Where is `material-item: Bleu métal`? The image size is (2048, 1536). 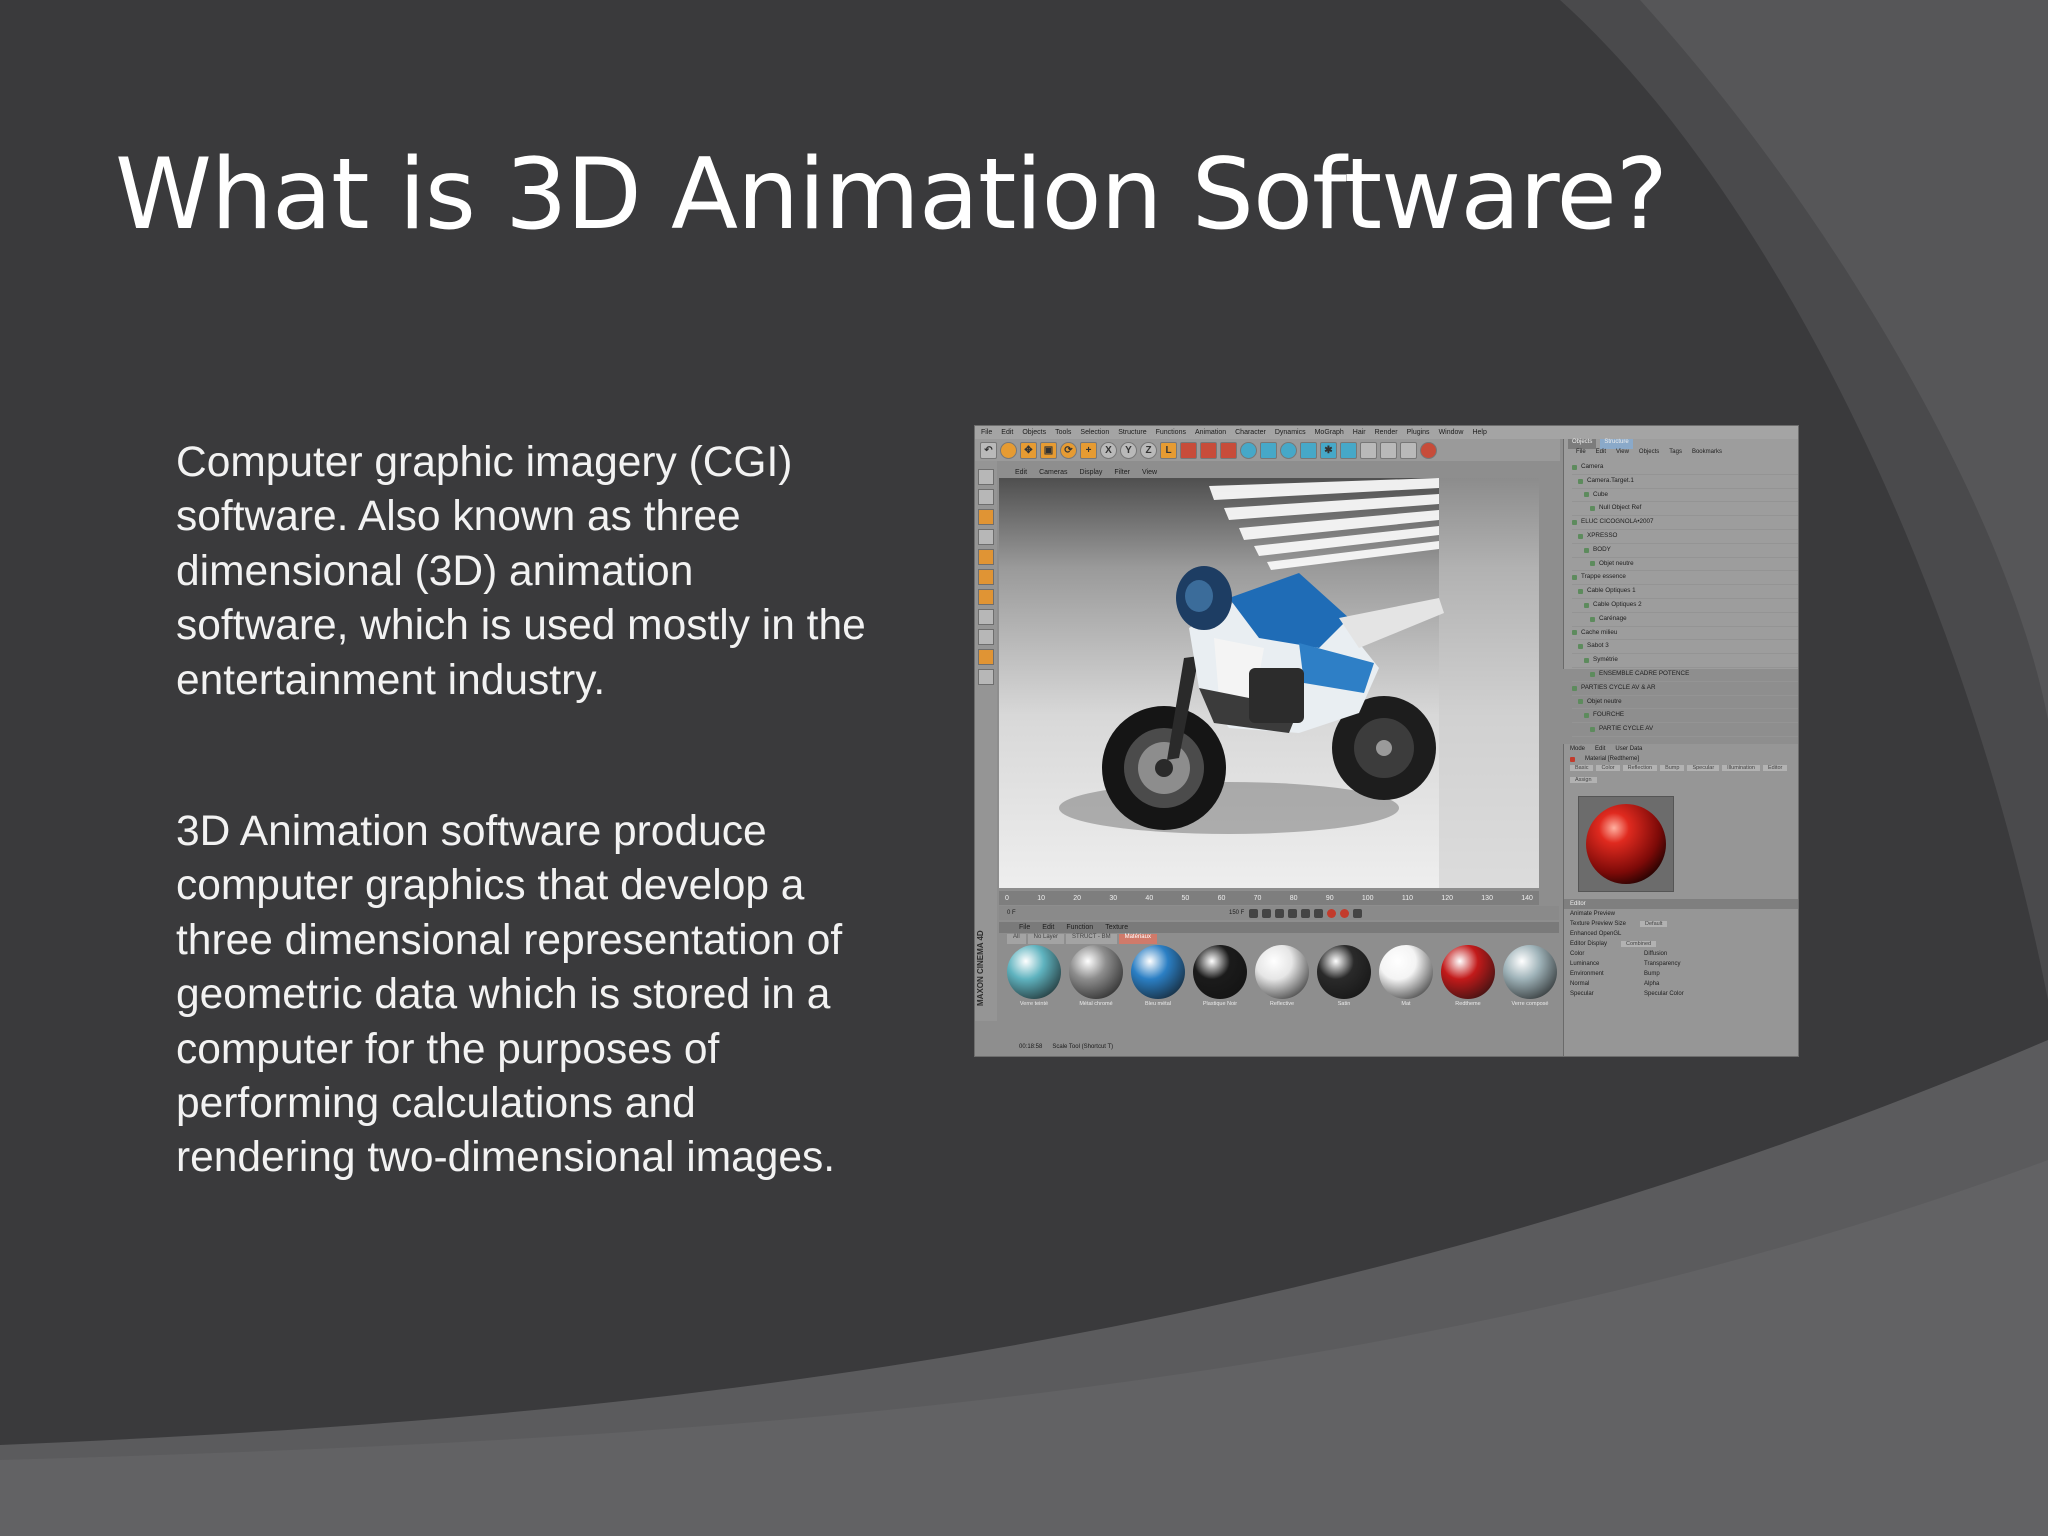 material-item: Bleu métal is located at coordinates (1158, 981).